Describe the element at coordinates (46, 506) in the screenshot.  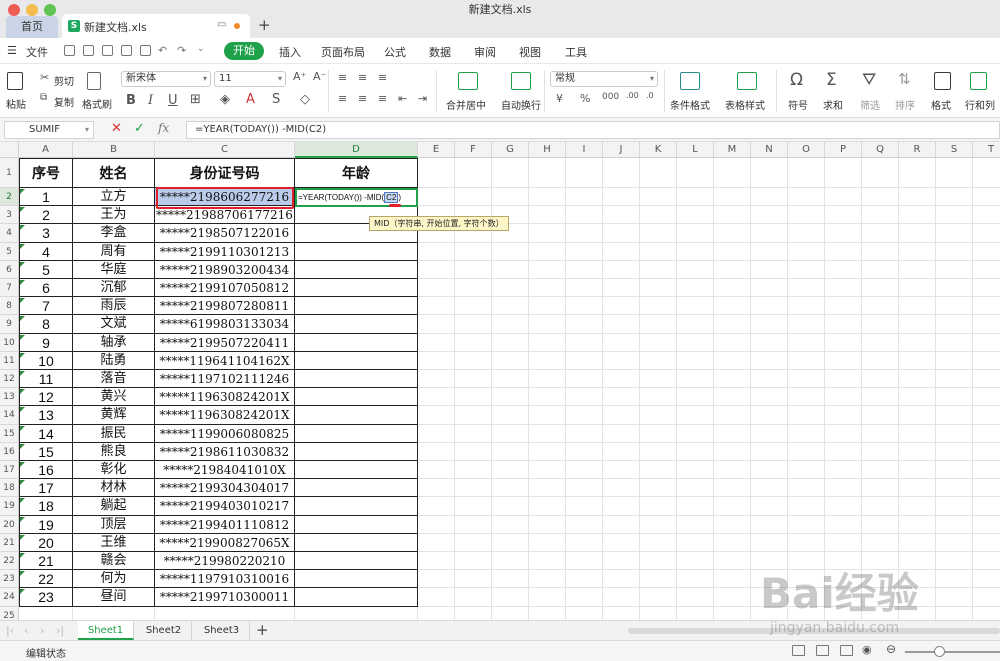
I see `cell-seq: 18` at that location.